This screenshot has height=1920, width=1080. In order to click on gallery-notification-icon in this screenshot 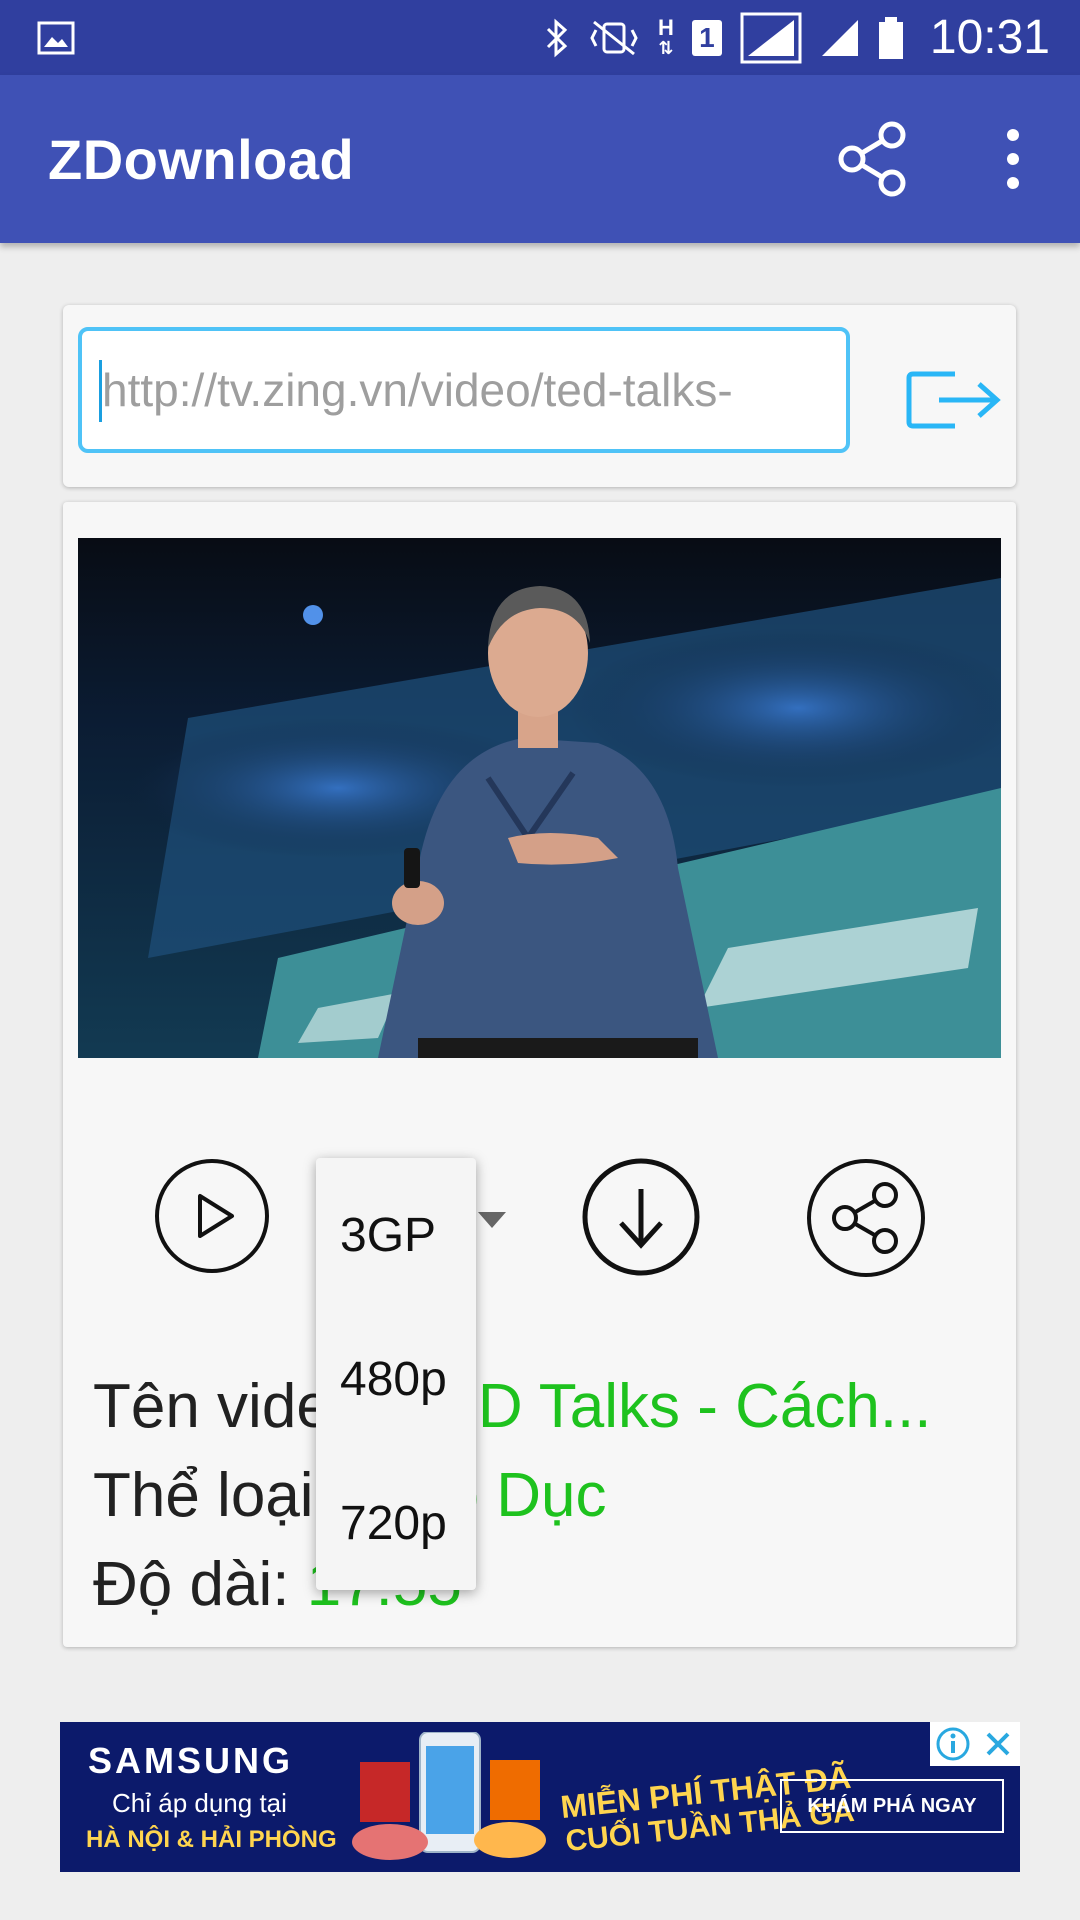, I will do `click(56, 38)`.